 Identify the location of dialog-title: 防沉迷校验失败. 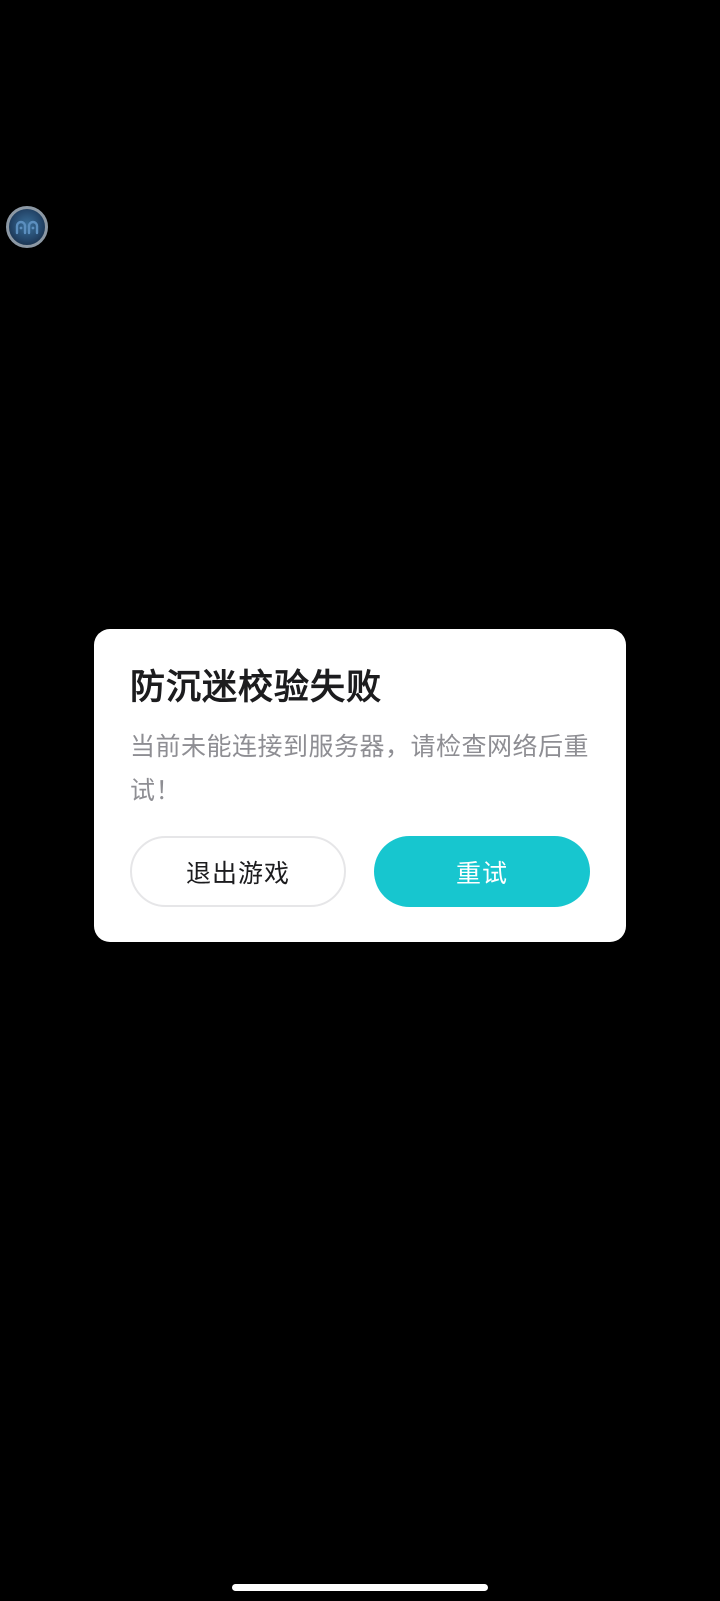
(256, 688).